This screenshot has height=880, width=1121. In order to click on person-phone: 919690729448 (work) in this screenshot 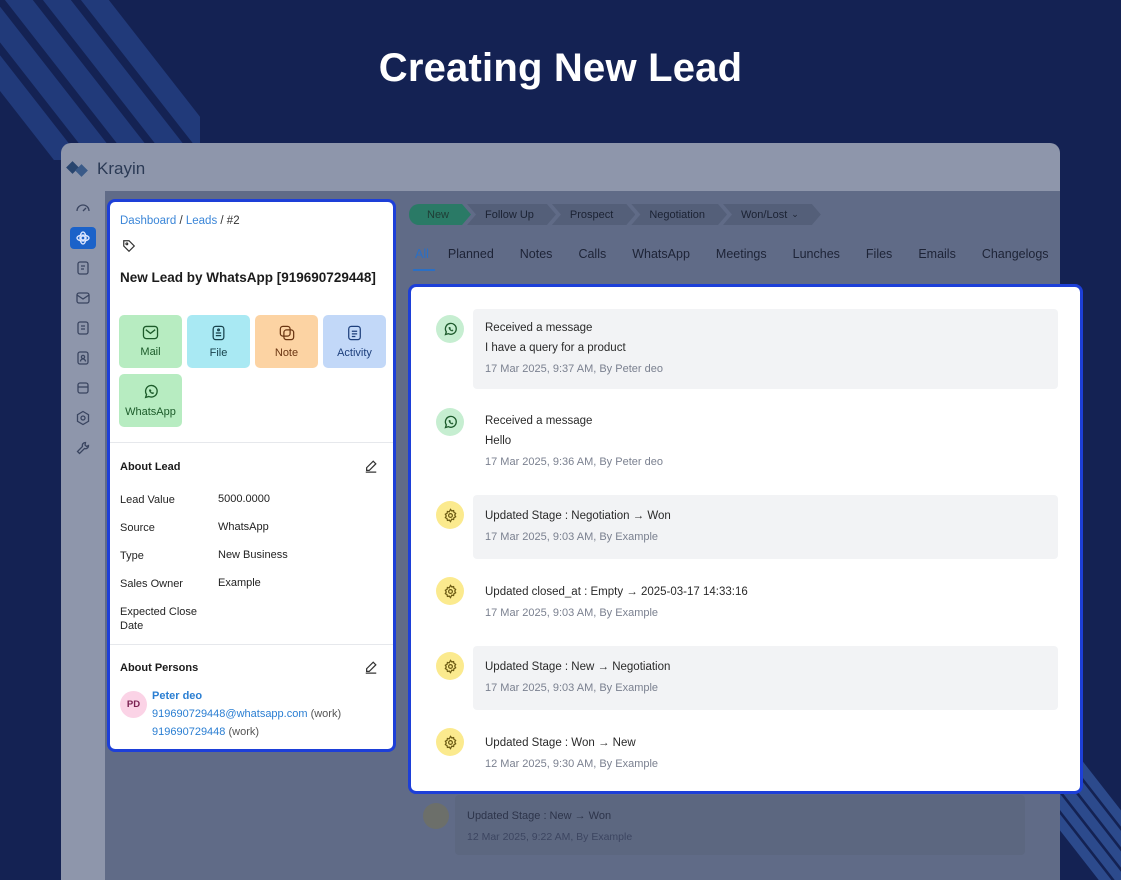, I will do `click(205, 732)`.